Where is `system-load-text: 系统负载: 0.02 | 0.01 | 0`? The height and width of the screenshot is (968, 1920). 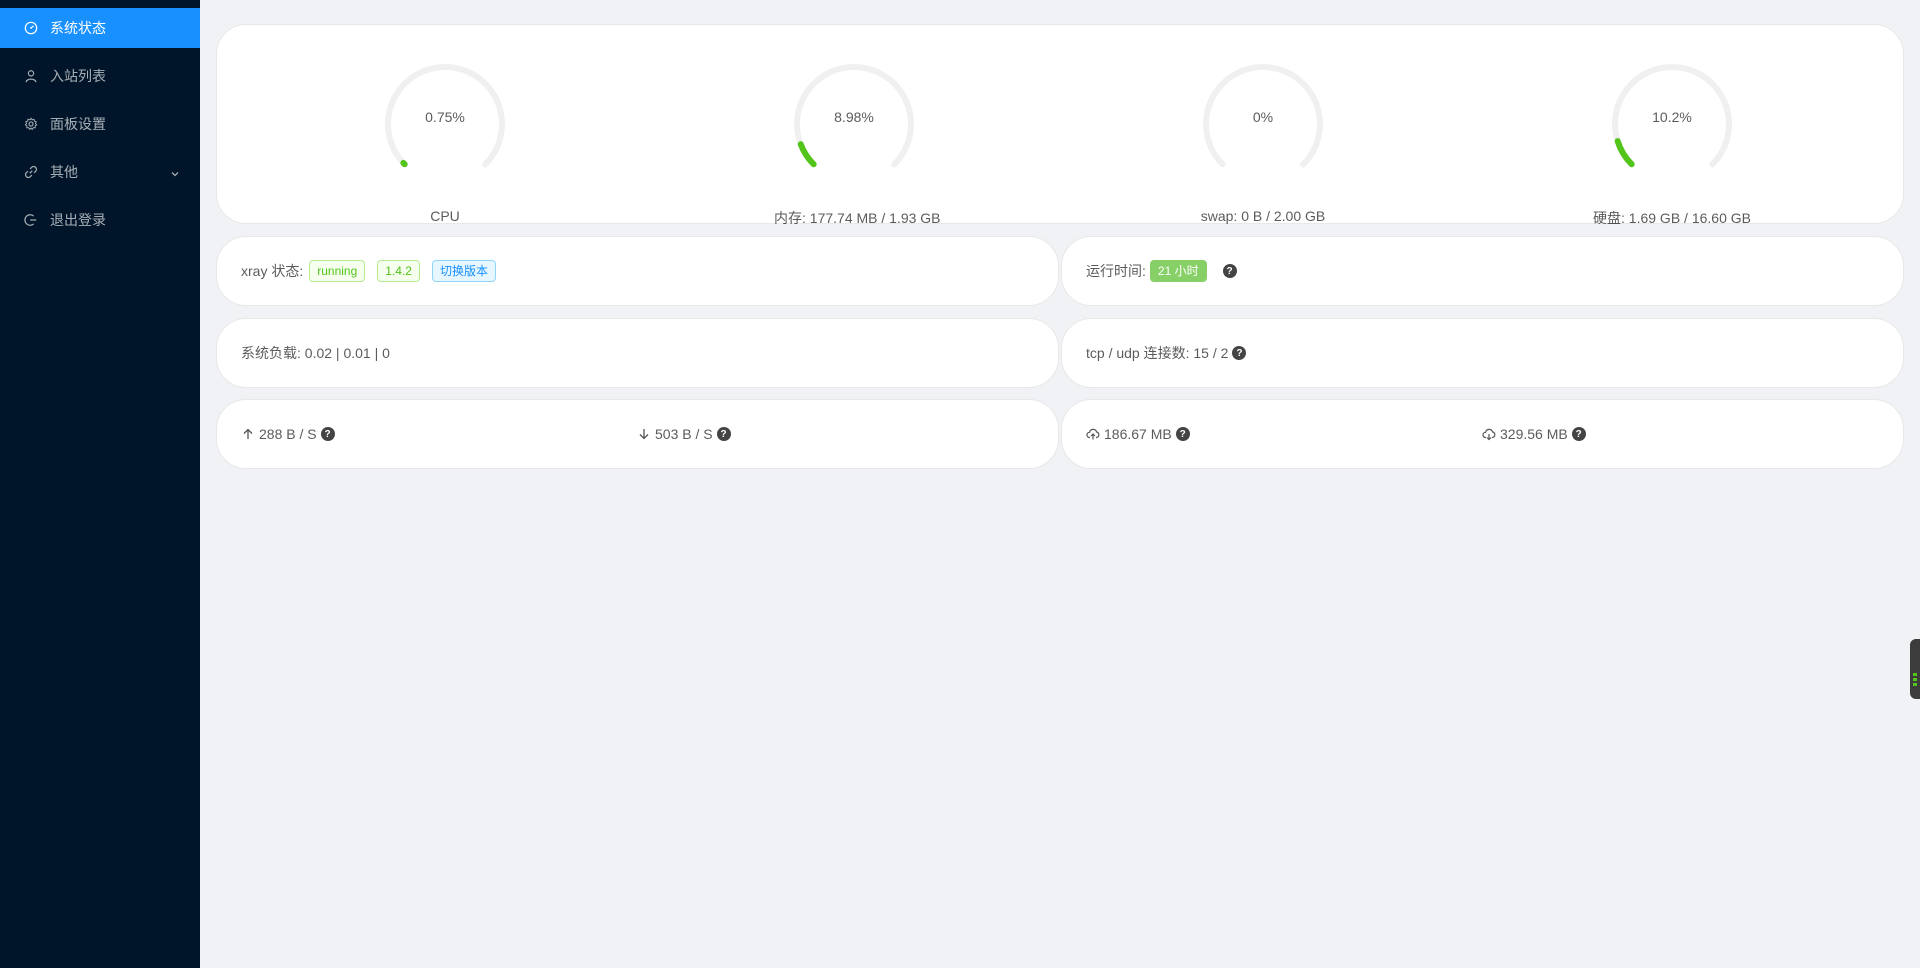 system-load-text: 系统负载: 0.02 | 0.01 | 0 is located at coordinates (315, 353).